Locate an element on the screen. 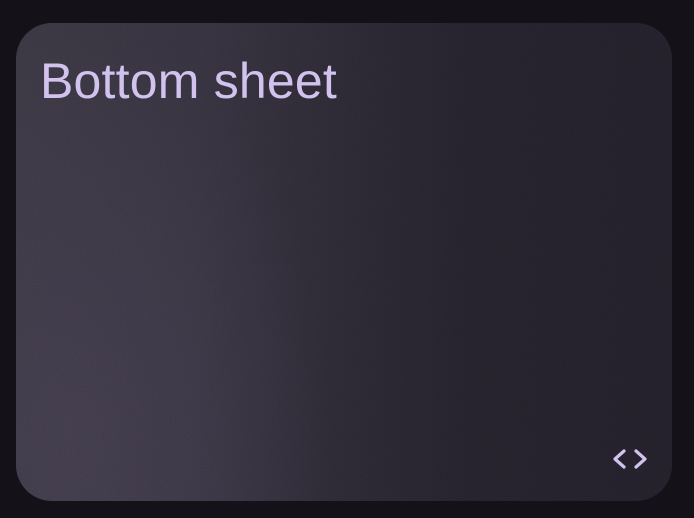  view-code-button is located at coordinates (630, 459).